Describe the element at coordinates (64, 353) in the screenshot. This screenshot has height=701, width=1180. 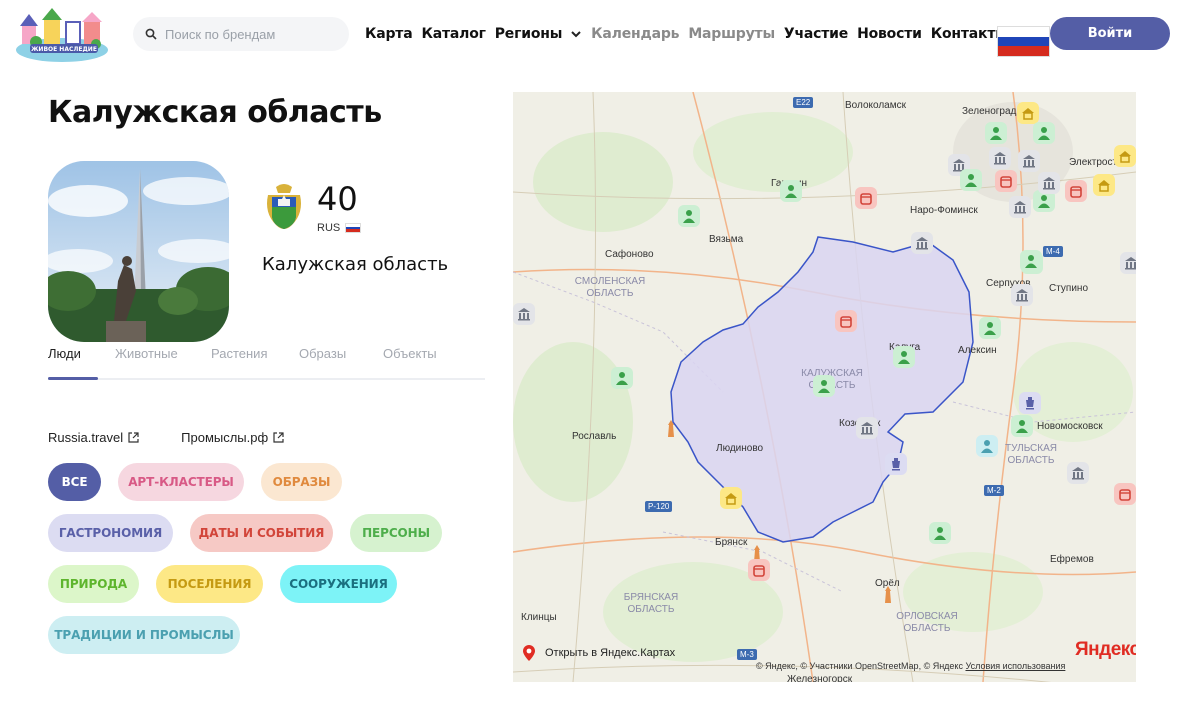
I see `tab-people: Люди` at that location.